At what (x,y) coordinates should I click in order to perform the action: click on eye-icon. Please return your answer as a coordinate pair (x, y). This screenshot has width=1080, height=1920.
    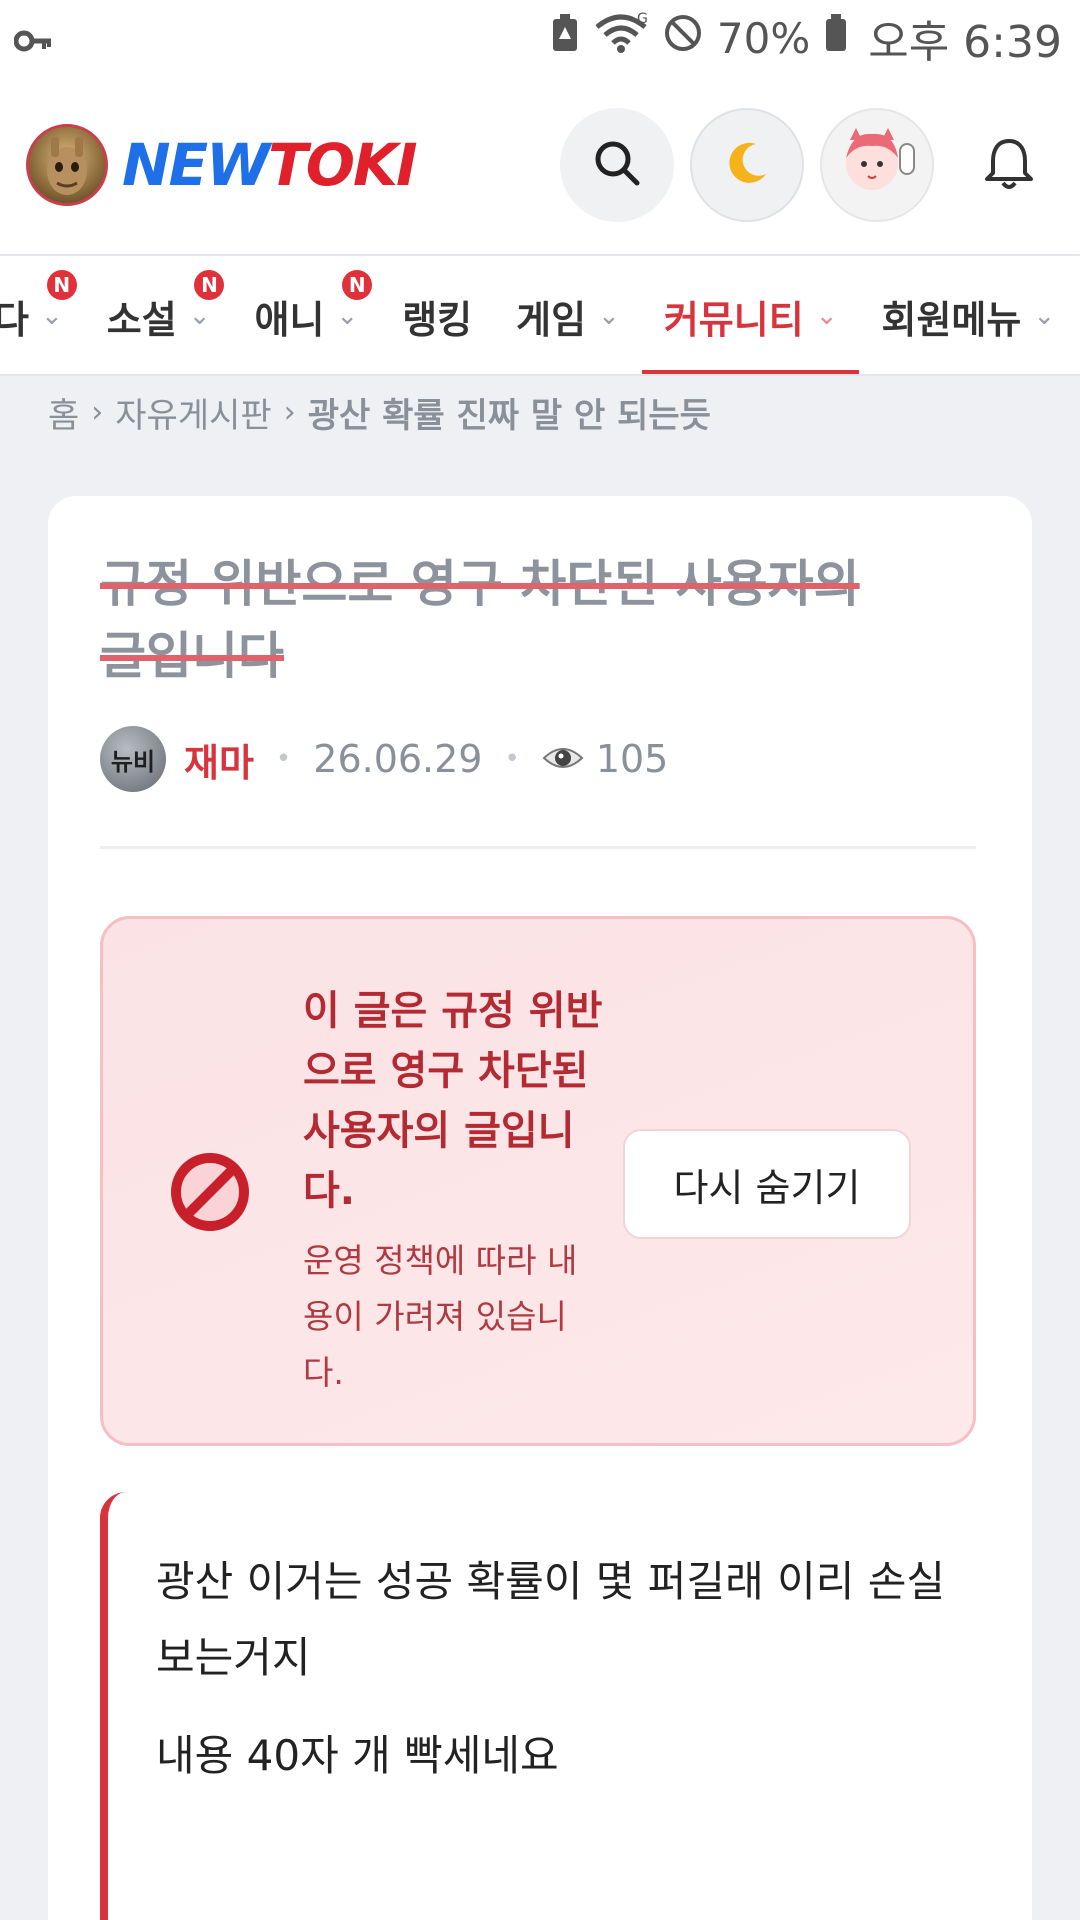
    Looking at the image, I should click on (563, 759).